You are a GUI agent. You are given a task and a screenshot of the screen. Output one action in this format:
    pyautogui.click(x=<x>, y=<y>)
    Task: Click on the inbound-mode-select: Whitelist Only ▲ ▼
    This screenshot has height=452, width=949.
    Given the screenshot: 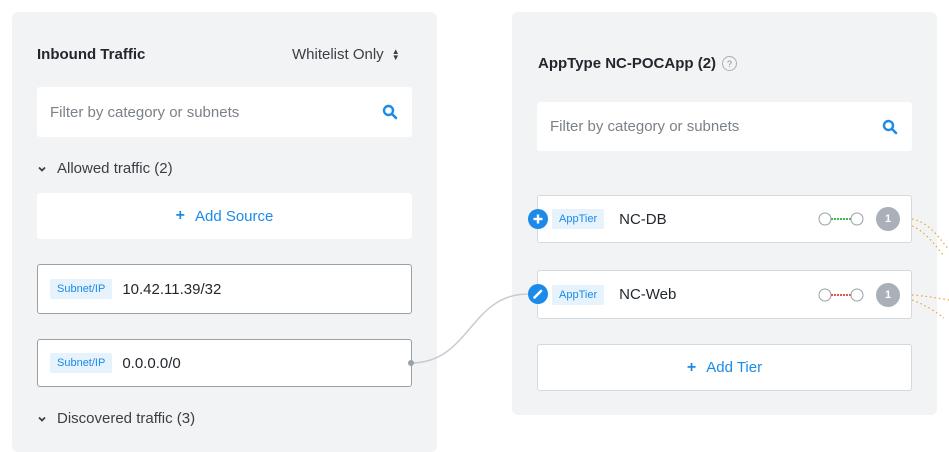 What is the action you would take?
    pyautogui.click(x=346, y=54)
    